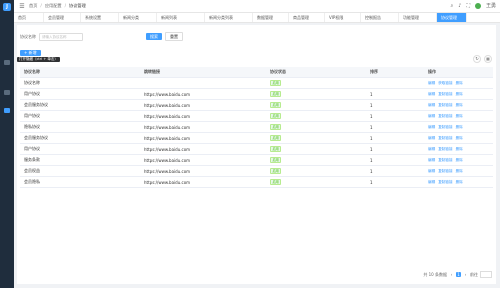  What do you see at coordinates (445, 83) in the screenshot?
I see `copy-link: 获取链接` at bounding box center [445, 83].